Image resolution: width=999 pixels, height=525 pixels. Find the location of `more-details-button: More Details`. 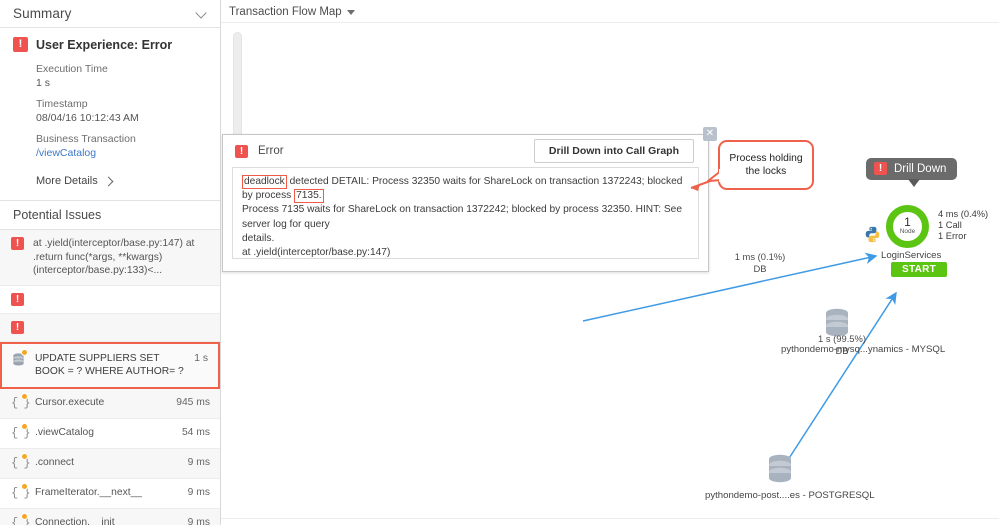

more-details-button: More Details is located at coordinates (75, 181).